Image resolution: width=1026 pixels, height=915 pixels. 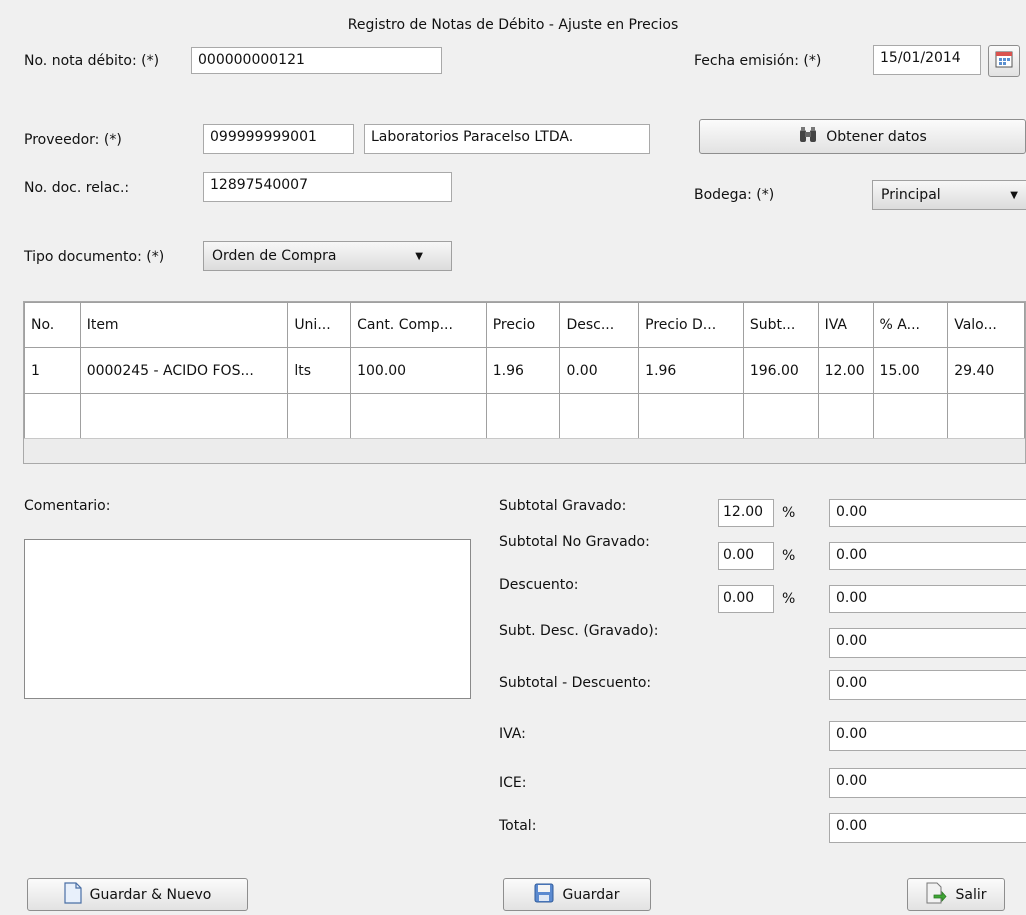 I want to click on salir-label: Salir, so click(x=971, y=894).